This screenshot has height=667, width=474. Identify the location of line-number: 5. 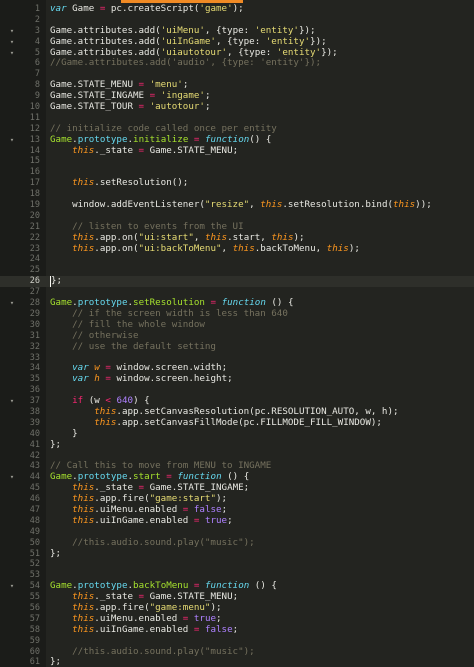
(37, 52).